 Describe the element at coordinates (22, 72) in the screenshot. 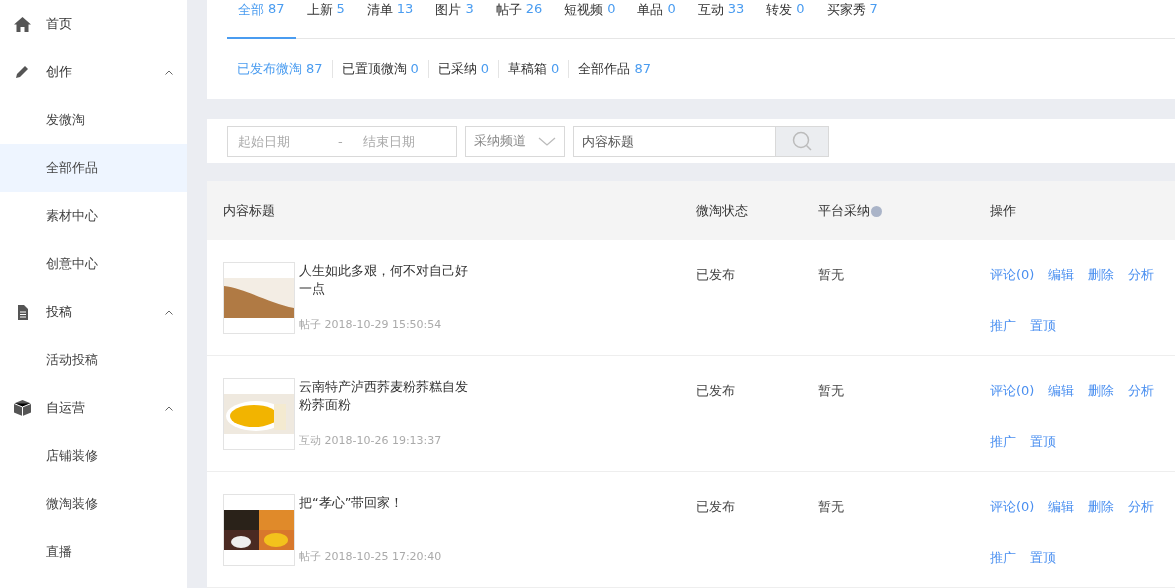

I see `pencil-icon` at that location.